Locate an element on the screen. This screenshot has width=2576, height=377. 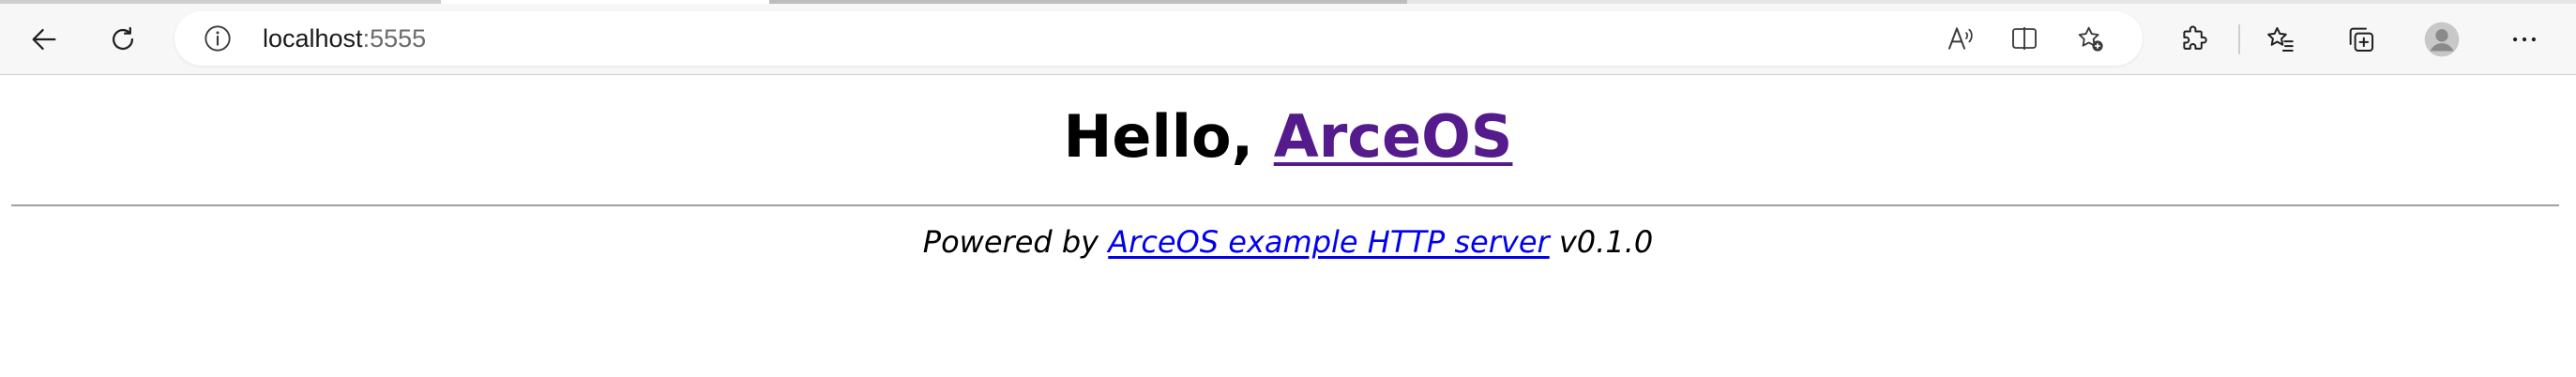
profile-icon is located at coordinates (2442, 39).